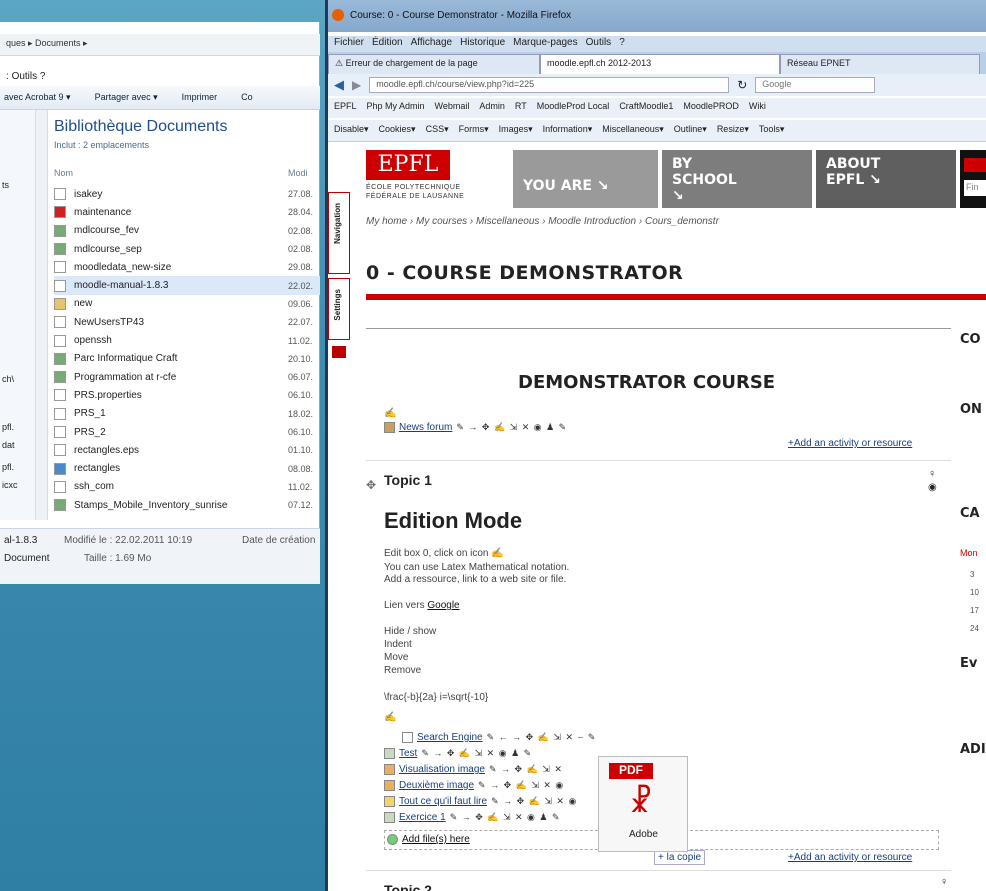  Describe the element at coordinates (482, 44) in the screenshot. I see `menu-history: Historique` at that location.